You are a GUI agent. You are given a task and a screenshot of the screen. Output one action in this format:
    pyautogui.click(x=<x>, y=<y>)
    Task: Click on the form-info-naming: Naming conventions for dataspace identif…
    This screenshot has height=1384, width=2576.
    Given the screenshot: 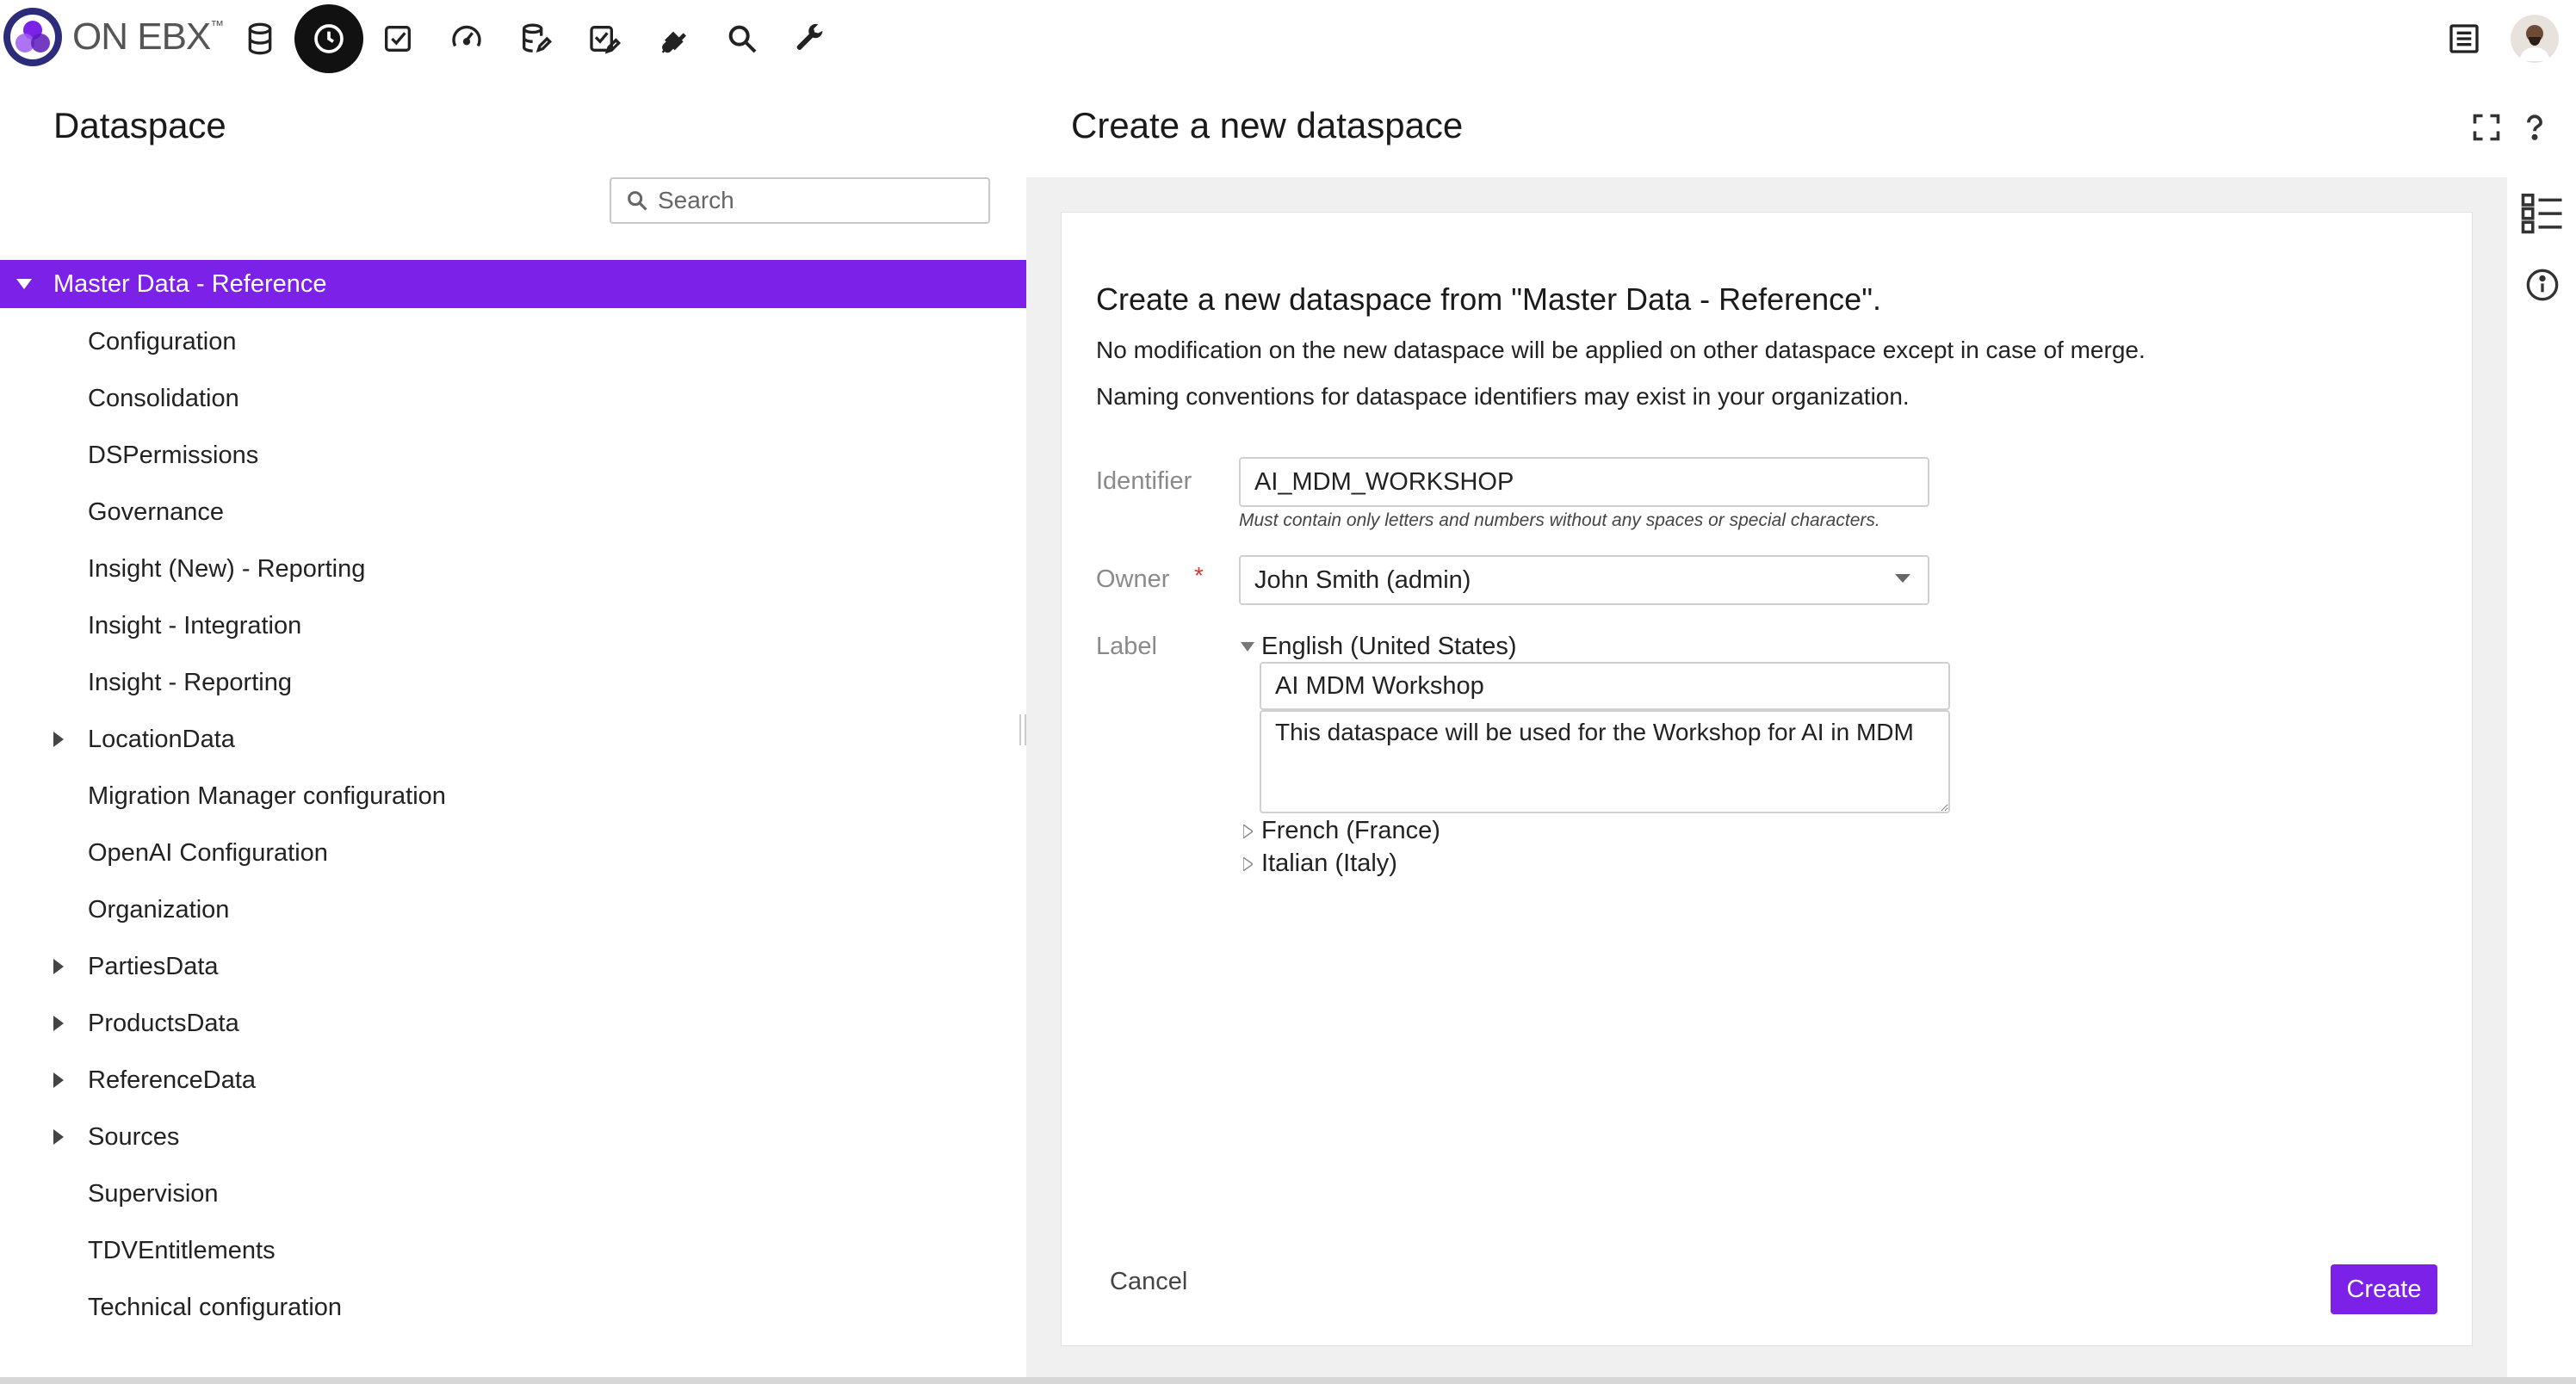 What is the action you would take?
    pyautogui.click(x=1503, y=396)
    